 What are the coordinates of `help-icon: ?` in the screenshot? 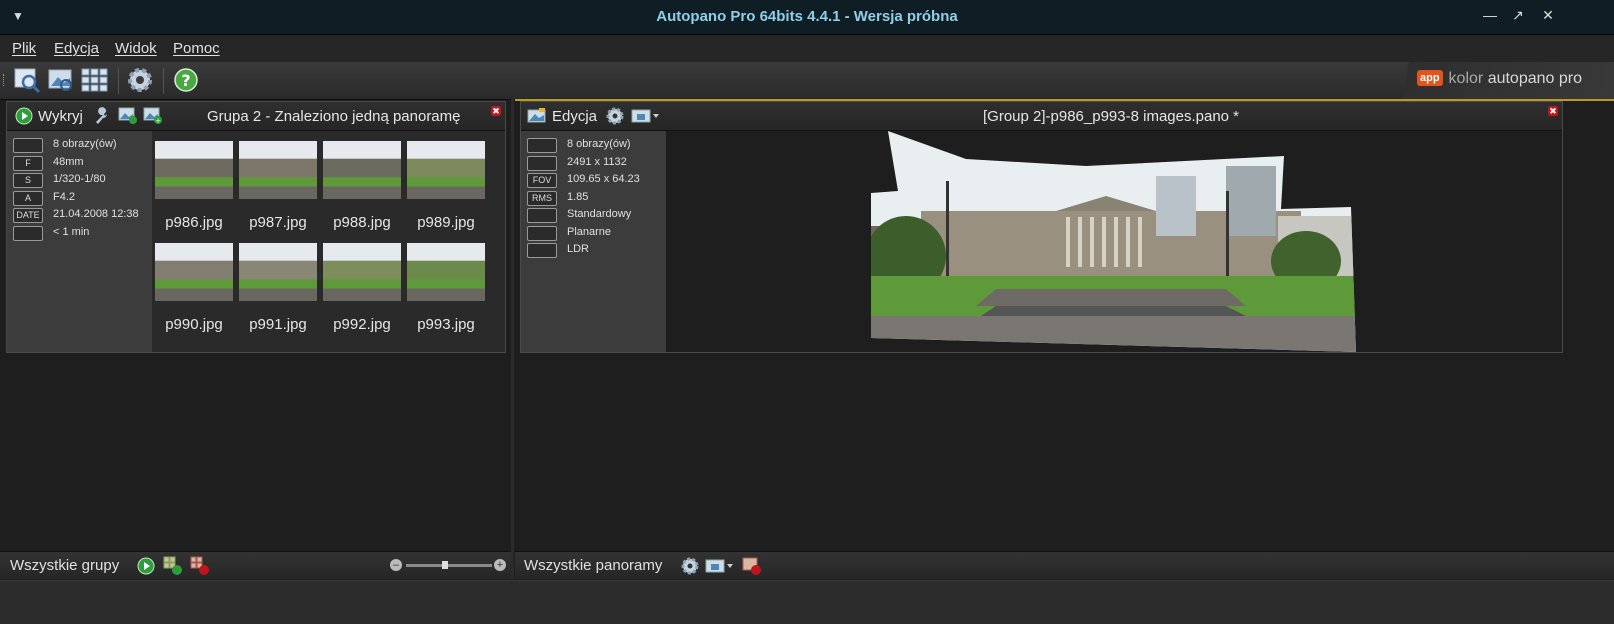 It's located at (187, 80).